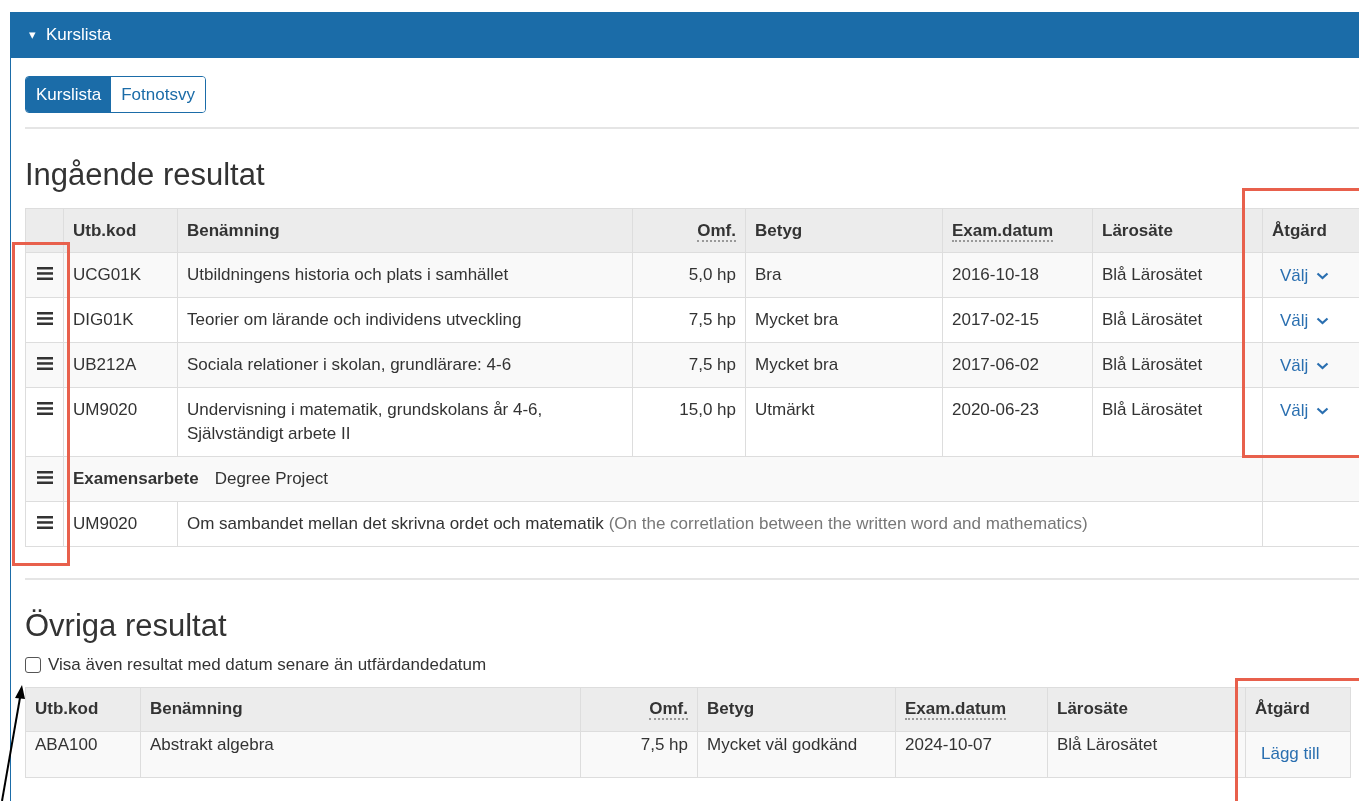  What do you see at coordinates (712, 274) in the screenshot?
I see `credits: 5,0 hp` at bounding box center [712, 274].